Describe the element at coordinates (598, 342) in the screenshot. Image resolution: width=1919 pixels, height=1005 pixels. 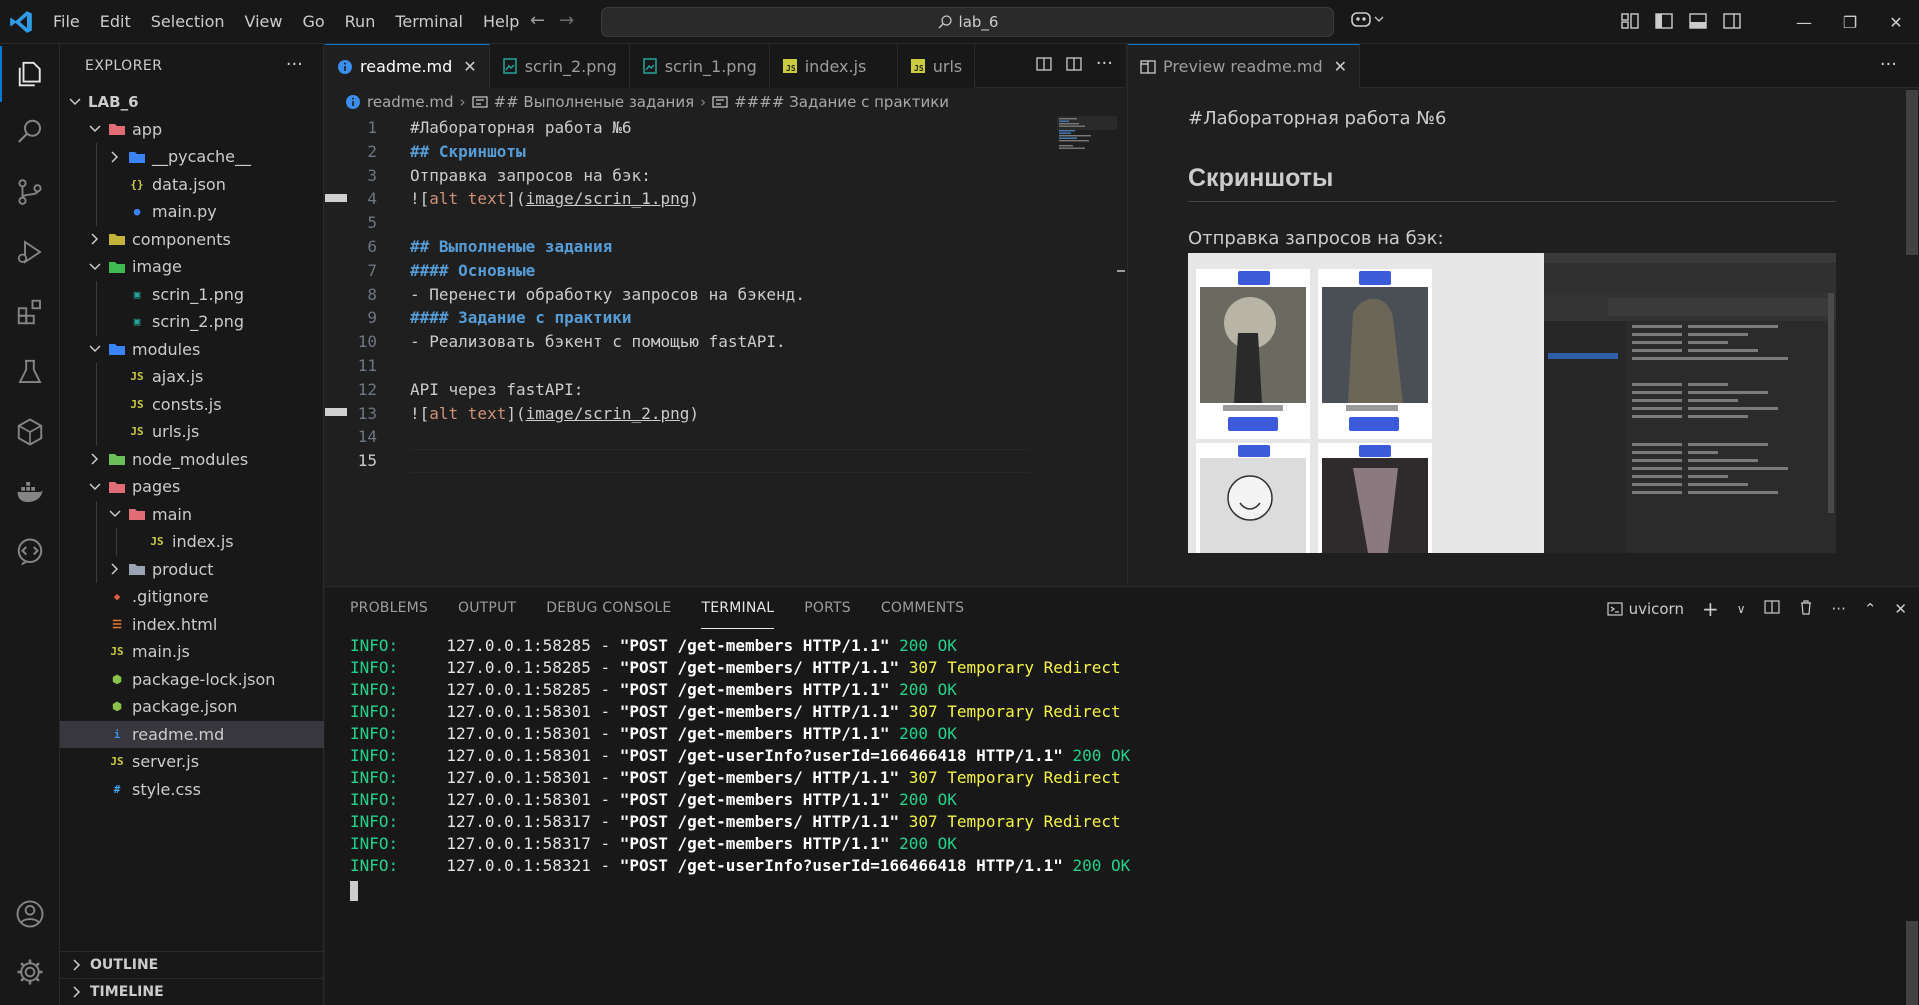
I see `code-line: - Реализовать бэкент с помощью fastAPI.` at that location.